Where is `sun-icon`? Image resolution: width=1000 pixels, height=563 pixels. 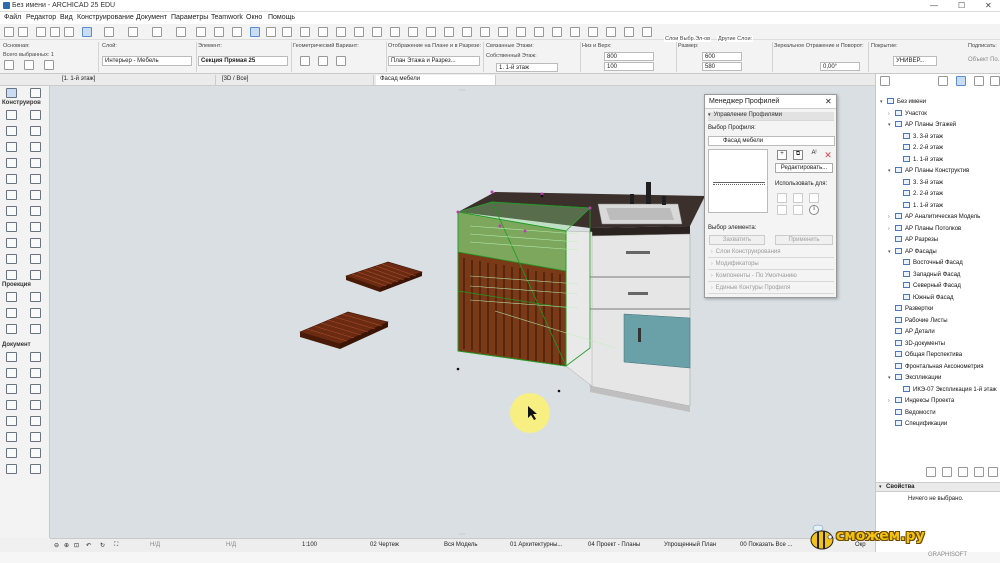 sun-icon is located at coordinates (593, 32).